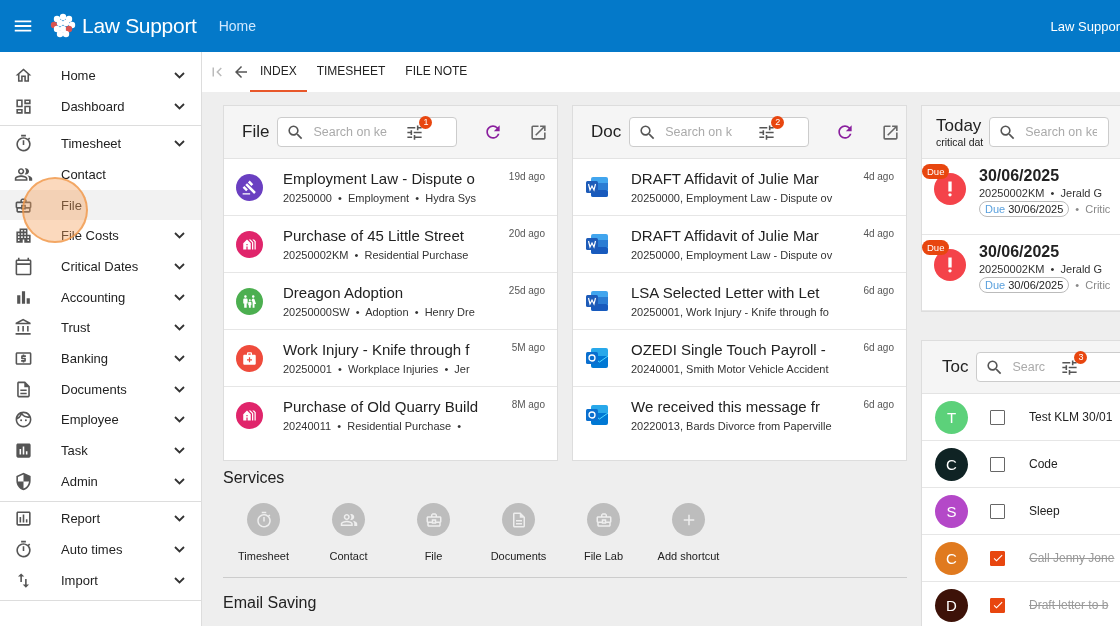 This screenshot has width=1120, height=626. Describe the element at coordinates (950, 189) in the screenshot. I see `alert-icon` at that location.